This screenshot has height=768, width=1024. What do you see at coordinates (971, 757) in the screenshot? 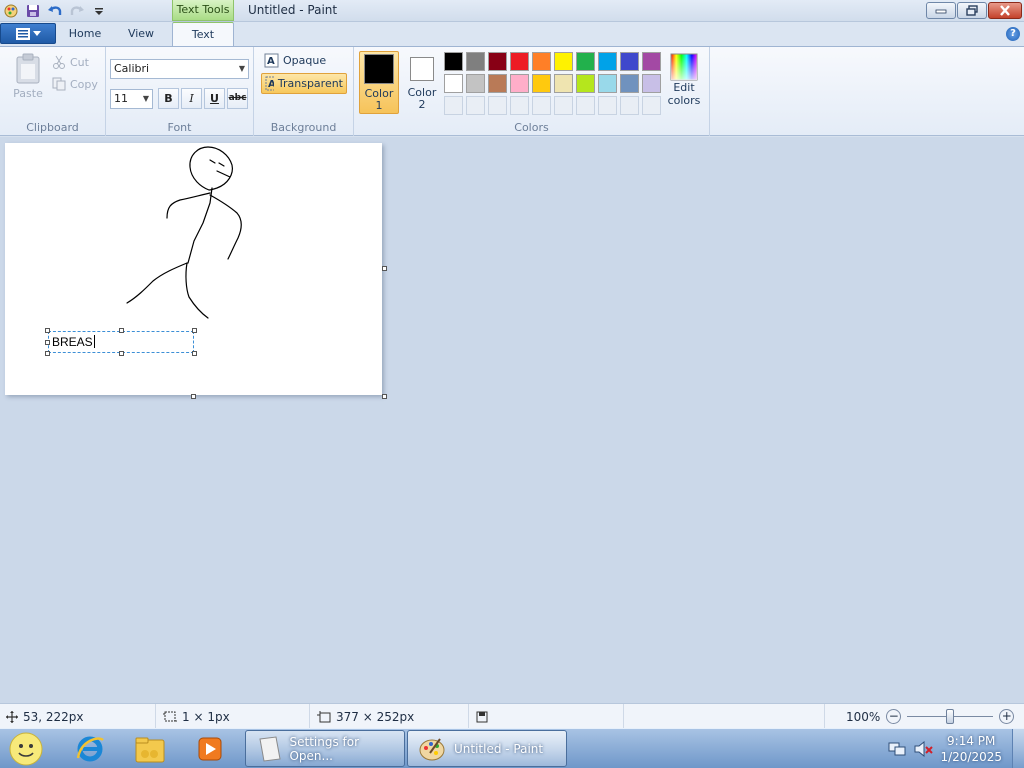
I see `clock-date: 1/20/2025` at bounding box center [971, 757].